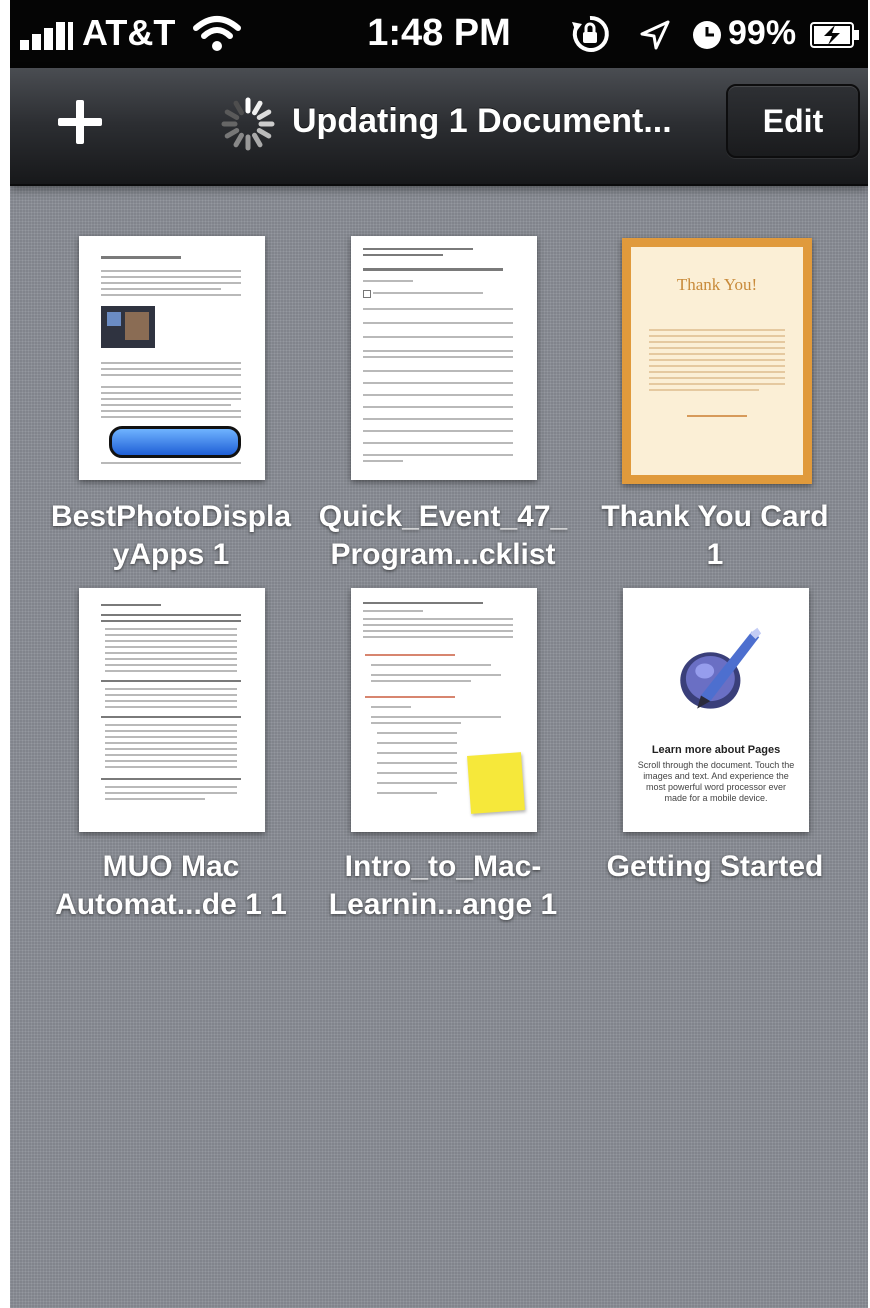 The width and height of the screenshot is (870, 1308). I want to click on sticky-note-graphic, so click(496, 783).